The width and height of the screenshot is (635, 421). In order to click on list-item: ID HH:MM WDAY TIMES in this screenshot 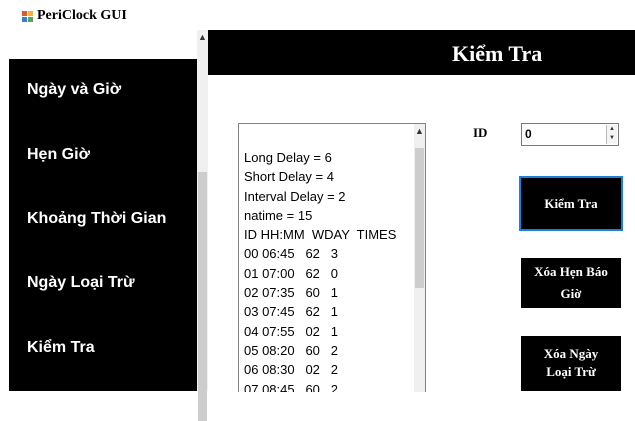, I will do `click(320, 234)`.